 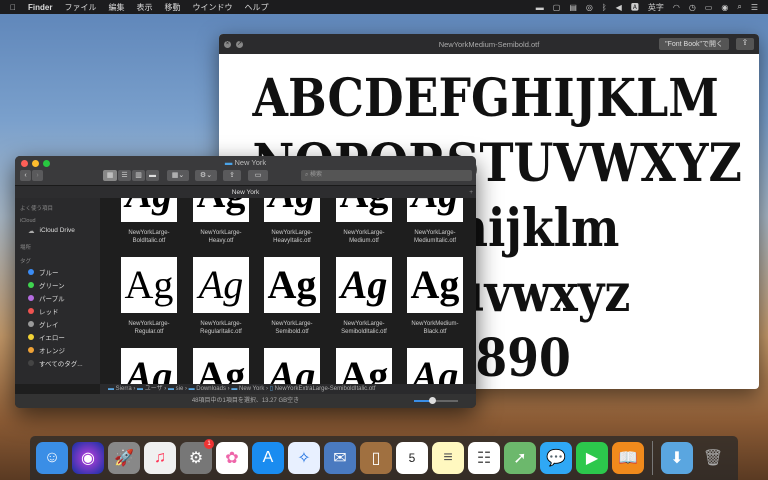 I want to click on mail-app-icon: ✉, so click(x=340, y=458).